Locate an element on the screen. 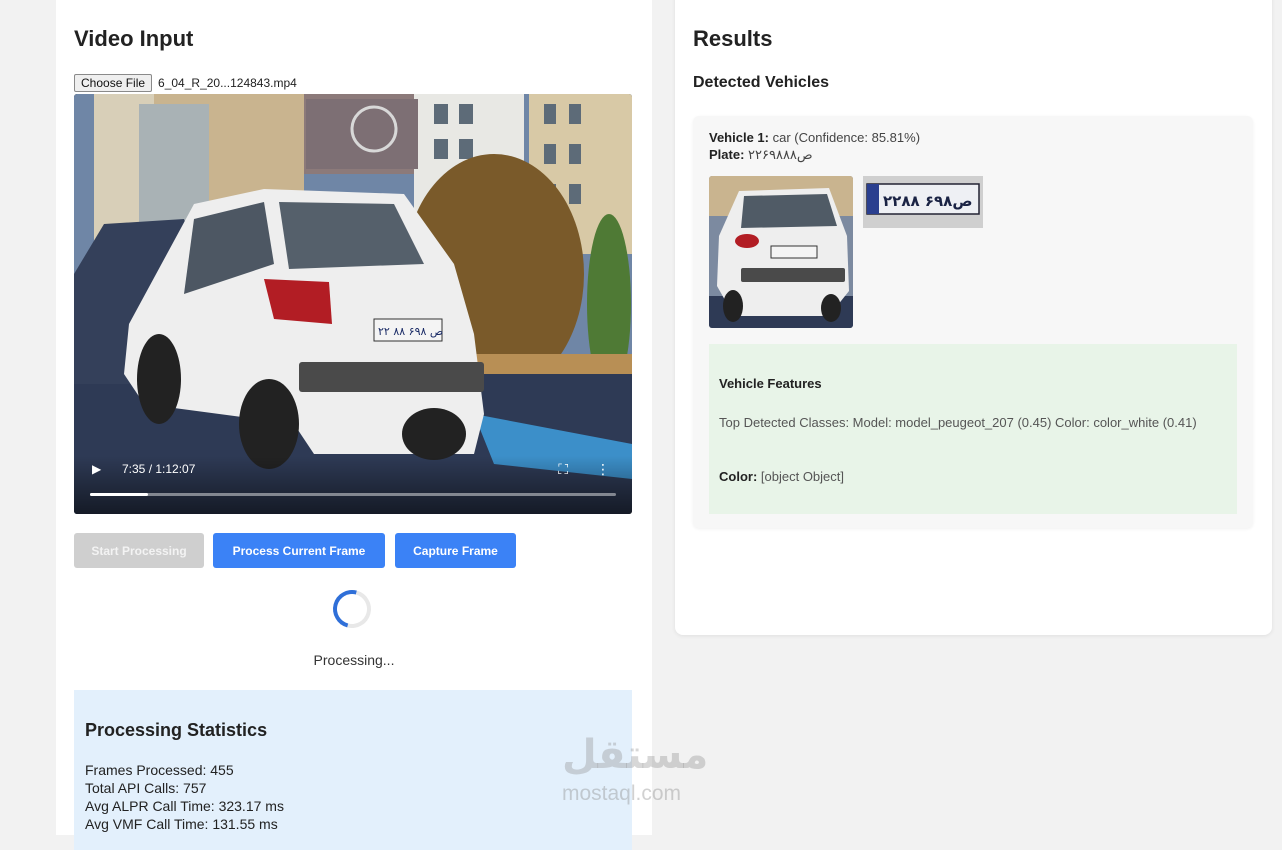  video-input-title: Video Input is located at coordinates (134, 38).